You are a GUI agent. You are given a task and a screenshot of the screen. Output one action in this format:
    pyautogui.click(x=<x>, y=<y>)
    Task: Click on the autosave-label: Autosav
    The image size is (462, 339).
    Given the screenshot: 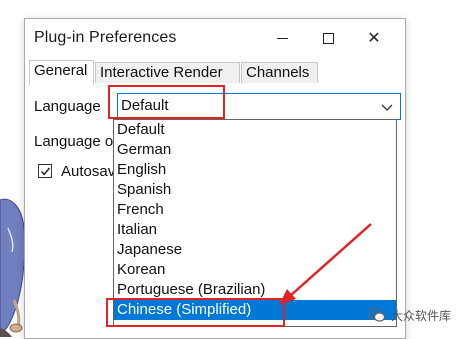 What is the action you would take?
    pyautogui.click(x=88, y=171)
    